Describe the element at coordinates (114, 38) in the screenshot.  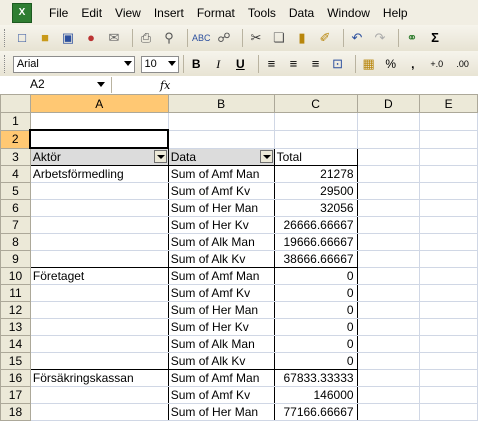
I see `email-icon: ✉` at that location.